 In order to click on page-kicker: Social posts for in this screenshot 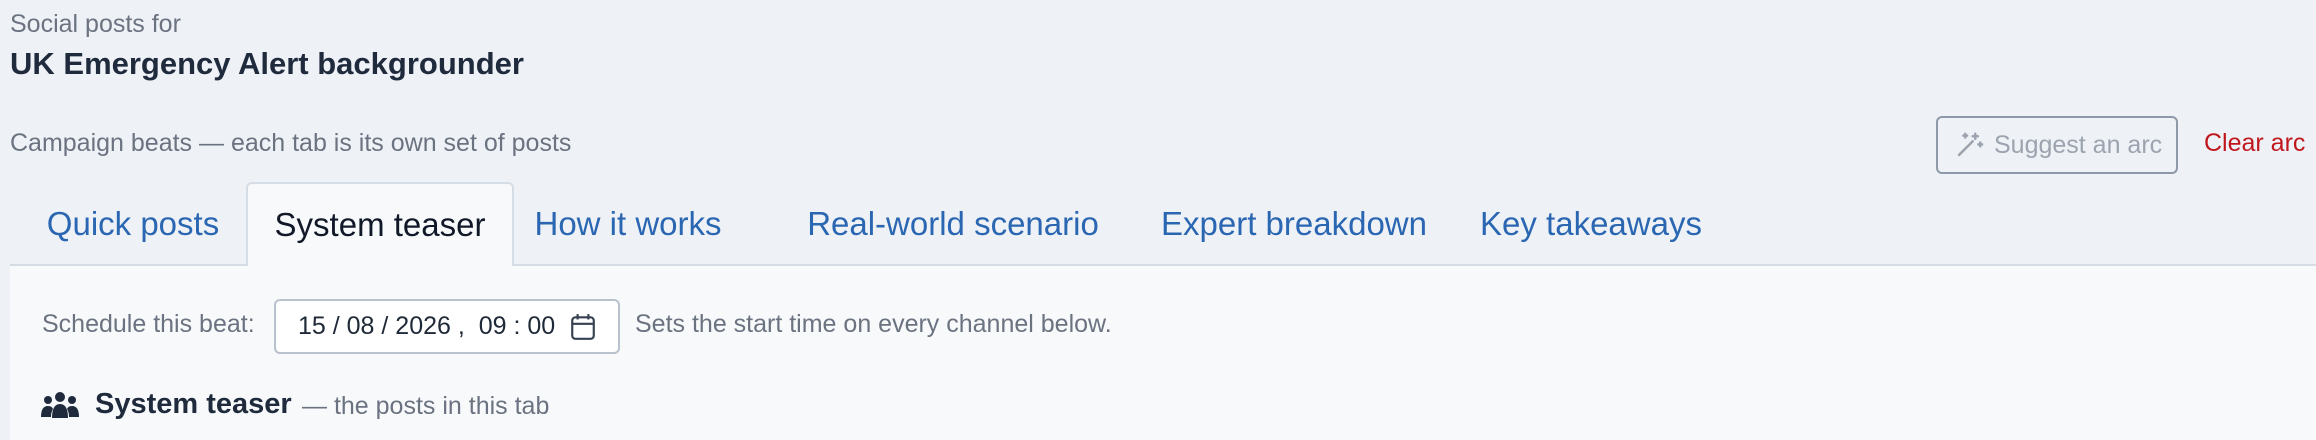, I will do `click(95, 24)`.